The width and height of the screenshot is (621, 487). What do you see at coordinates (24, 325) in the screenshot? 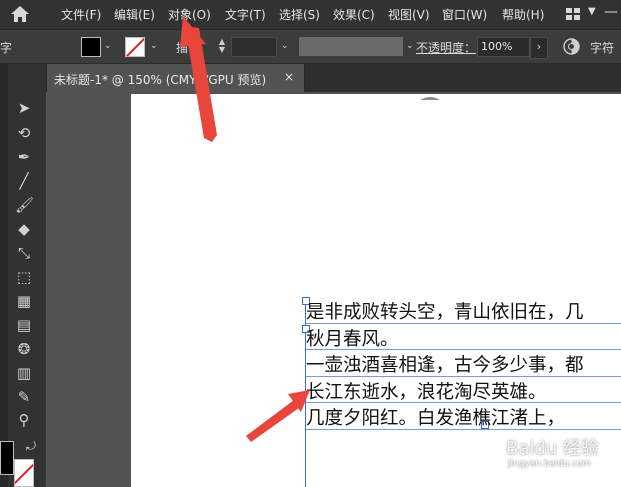
I see `gradient-tool-icon: ▤` at bounding box center [24, 325].